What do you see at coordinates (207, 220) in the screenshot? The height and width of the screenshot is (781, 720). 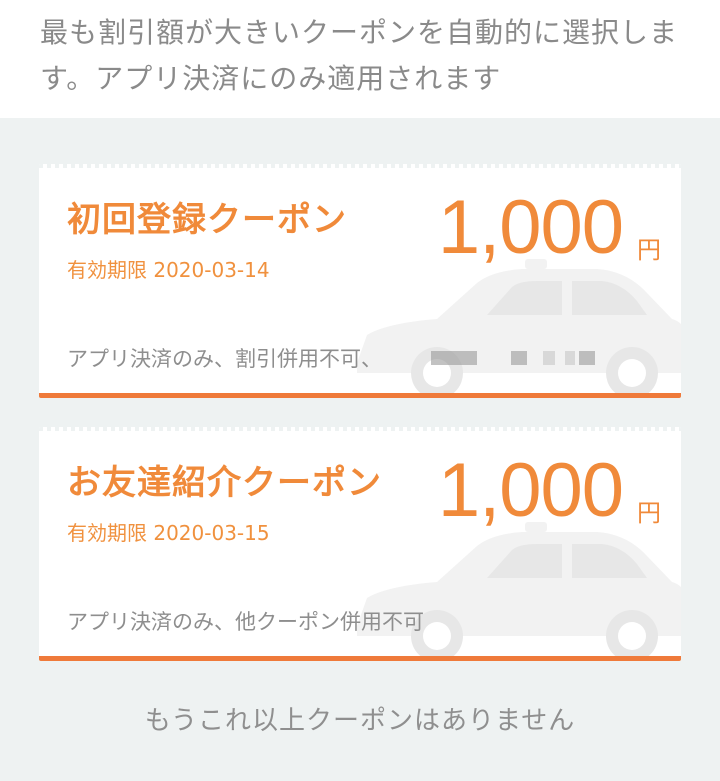 I see `coupon-title: 初回登録クーポン` at bounding box center [207, 220].